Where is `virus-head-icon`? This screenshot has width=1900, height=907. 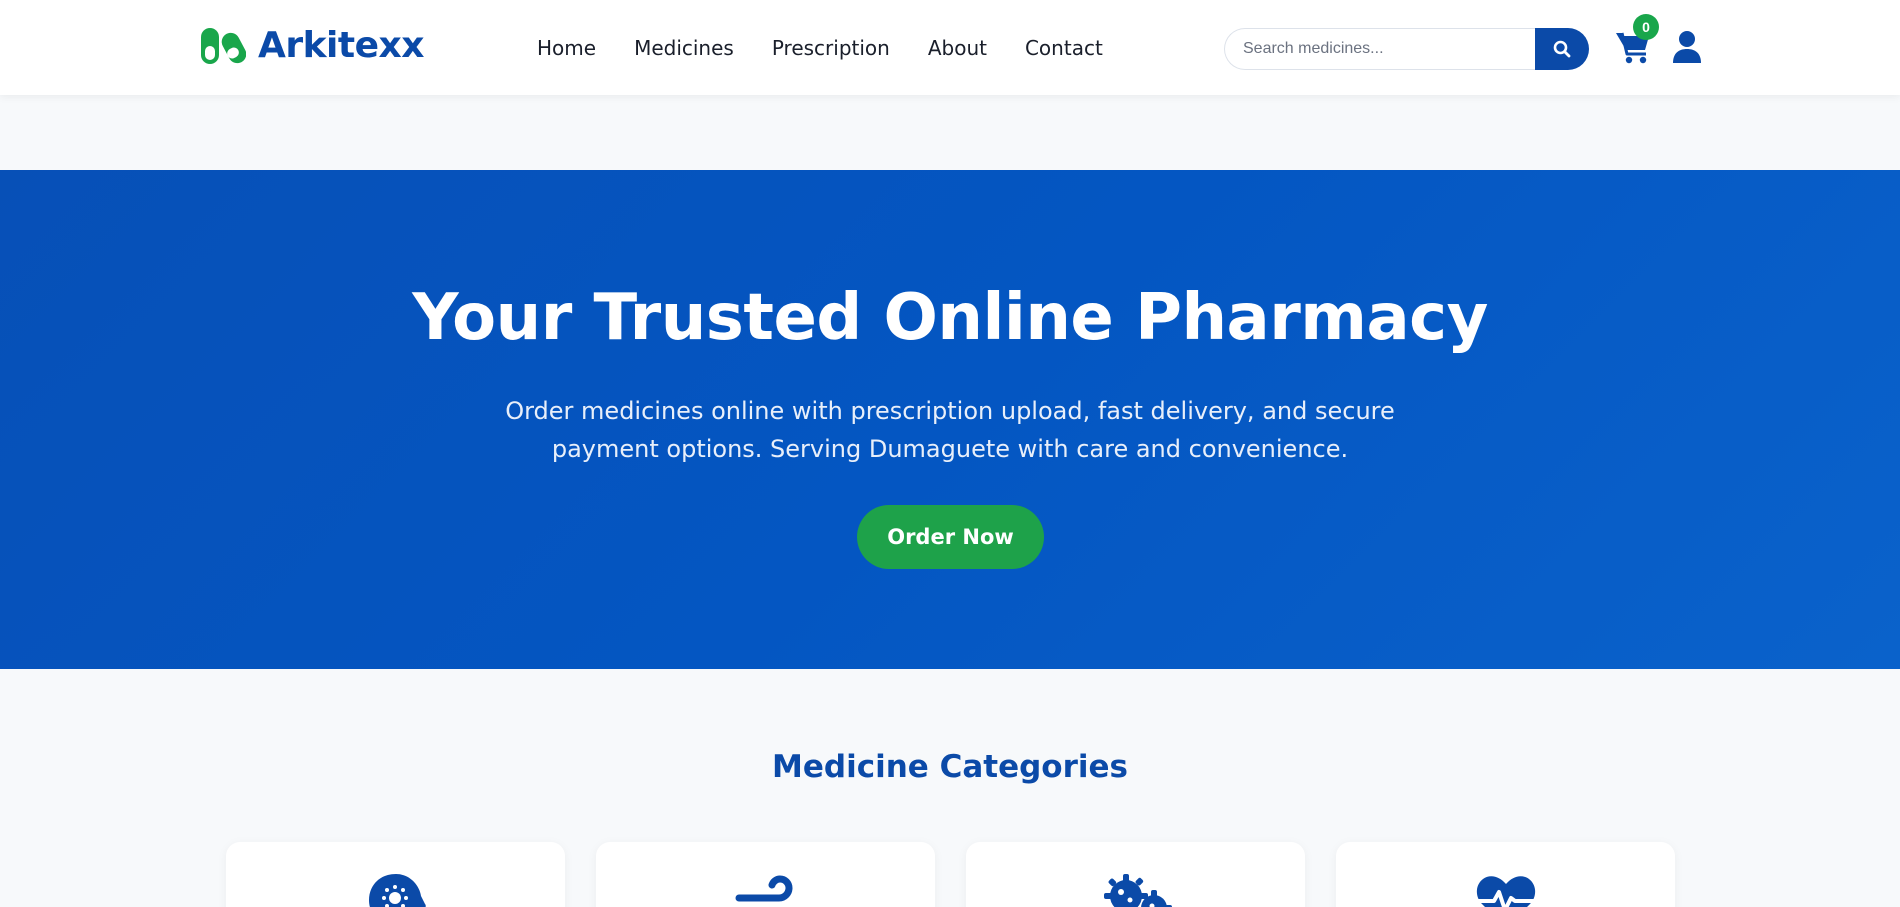
virus-head-icon is located at coordinates (397, 890).